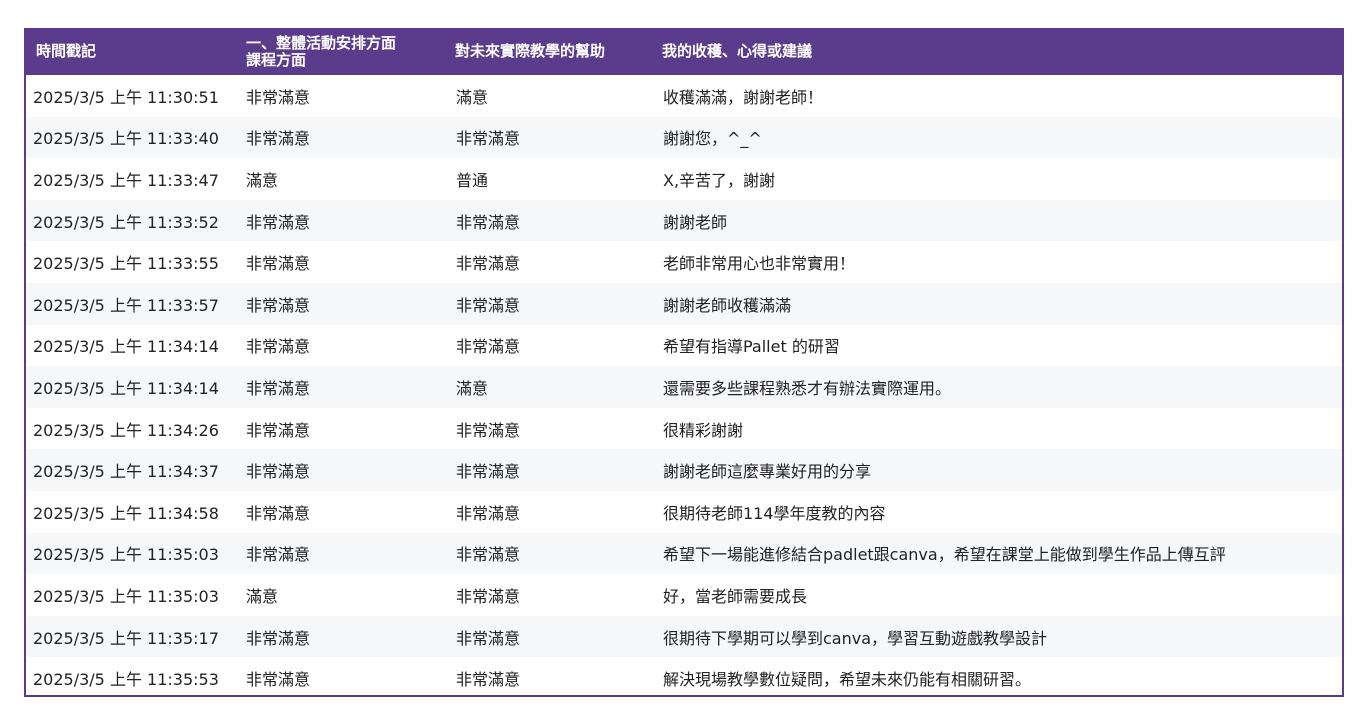 This screenshot has width=1363, height=715. What do you see at coordinates (126, 472) in the screenshot?
I see `cell-timestamp: 2025/3/5 上午 11:34:37` at bounding box center [126, 472].